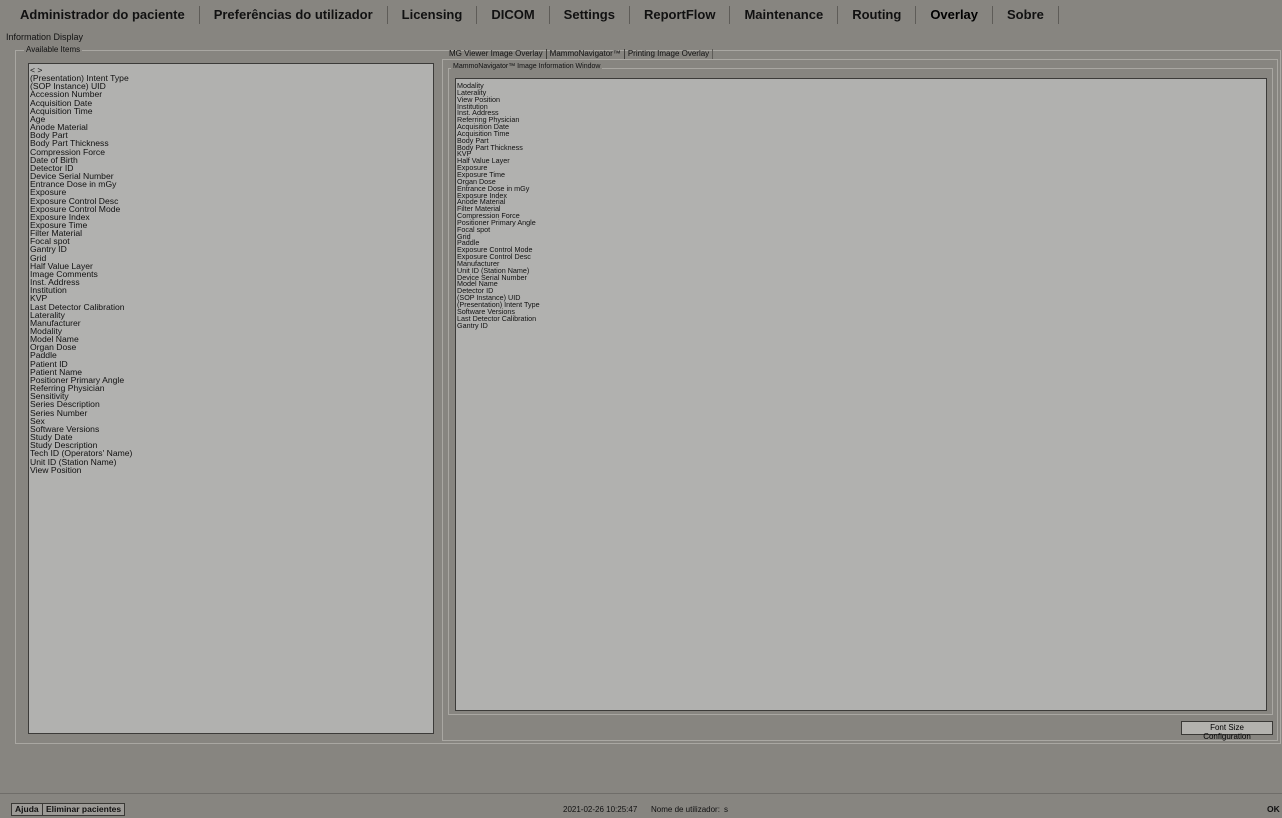  Describe the element at coordinates (861, 237) in the screenshot. I see `info-window-item: Grid` at that location.